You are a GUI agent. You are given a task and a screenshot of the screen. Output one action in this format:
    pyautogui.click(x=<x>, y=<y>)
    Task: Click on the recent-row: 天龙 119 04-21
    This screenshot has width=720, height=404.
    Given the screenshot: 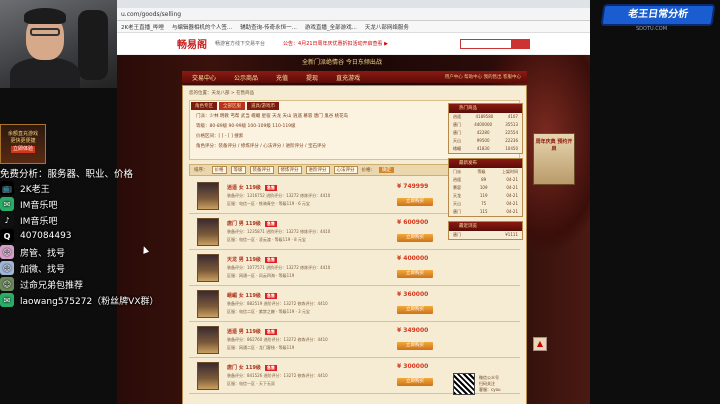 What is the action you would take?
    pyautogui.click(x=485, y=196)
    